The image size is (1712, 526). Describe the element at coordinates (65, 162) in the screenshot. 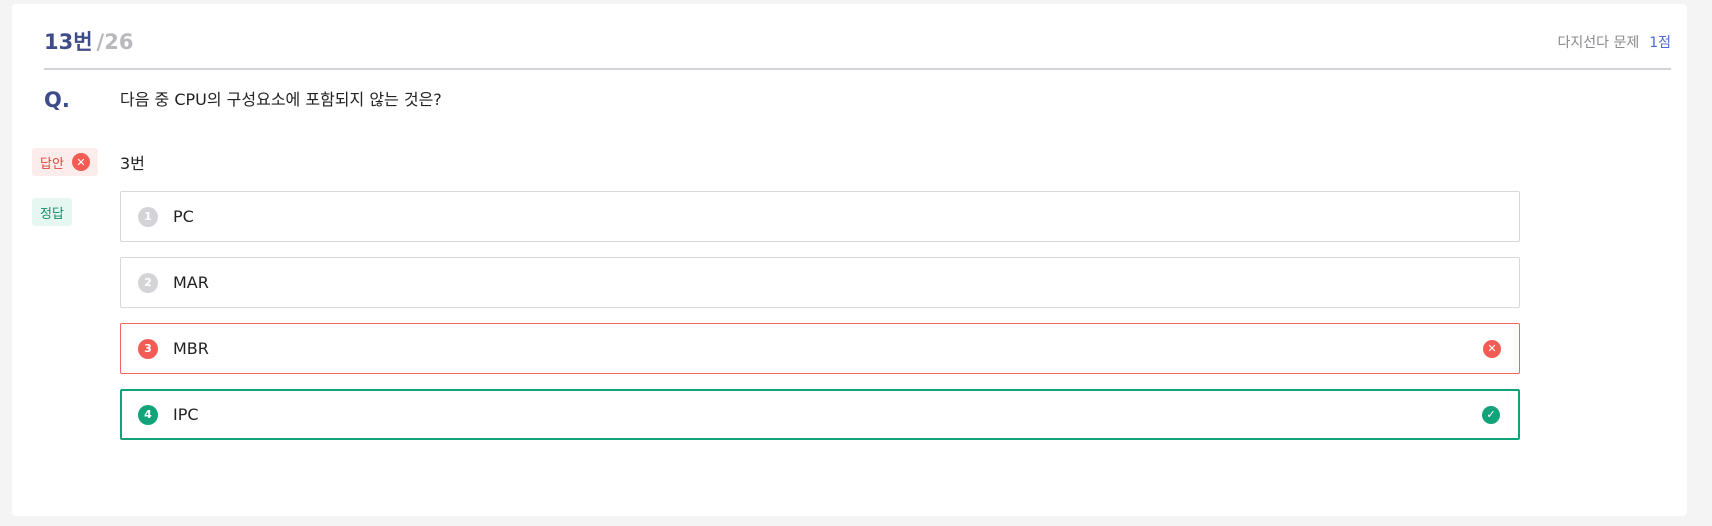

I see `answer-tag: 답안 ✕` at that location.